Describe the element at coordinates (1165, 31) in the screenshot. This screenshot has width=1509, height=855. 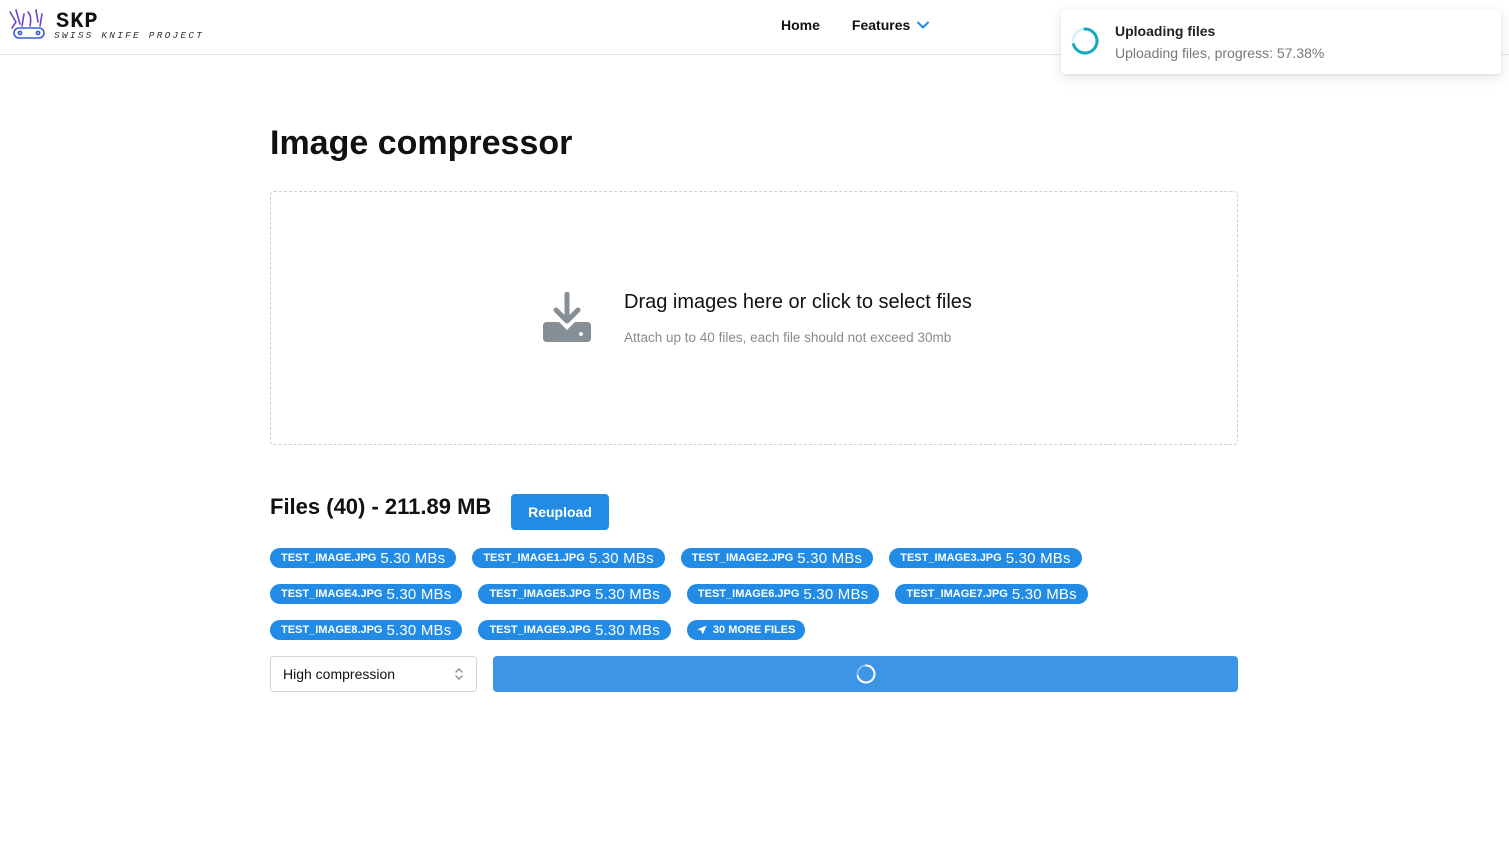
I see `toast-title: Uploading files` at that location.